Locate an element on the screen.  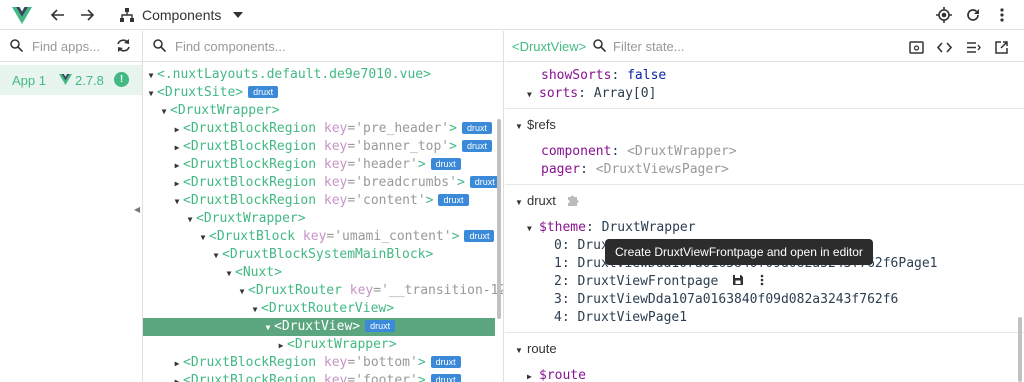
druxt-section-toggle: ▼ druxt is located at coordinates (547, 200).